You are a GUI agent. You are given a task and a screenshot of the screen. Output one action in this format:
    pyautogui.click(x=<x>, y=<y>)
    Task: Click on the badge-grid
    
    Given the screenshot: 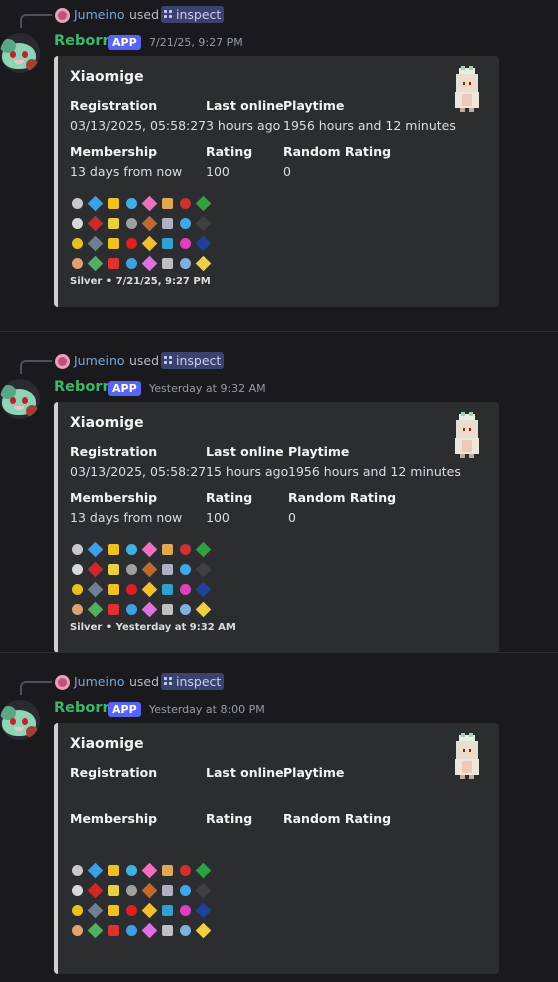 What is the action you would take?
    pyautogui.click(x=144, y=581)
    